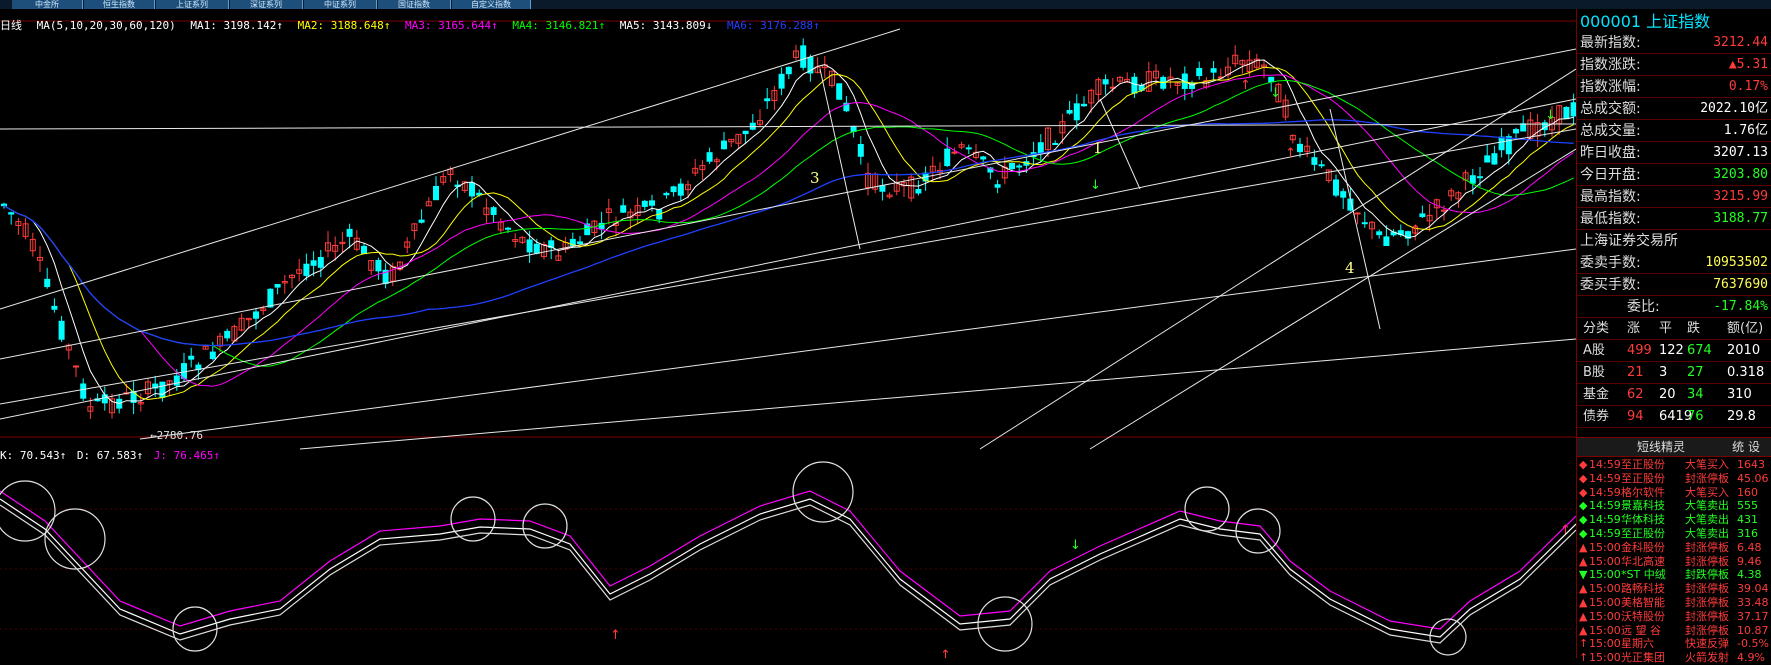 This screenshot has width=1771, height=665. What do you see at coordinates (1674, 548) in the screenshot?
I see `feed-item: ▲ 15:00 金科股份 封涨停板 6.48` at bounding box center [1674, 548].